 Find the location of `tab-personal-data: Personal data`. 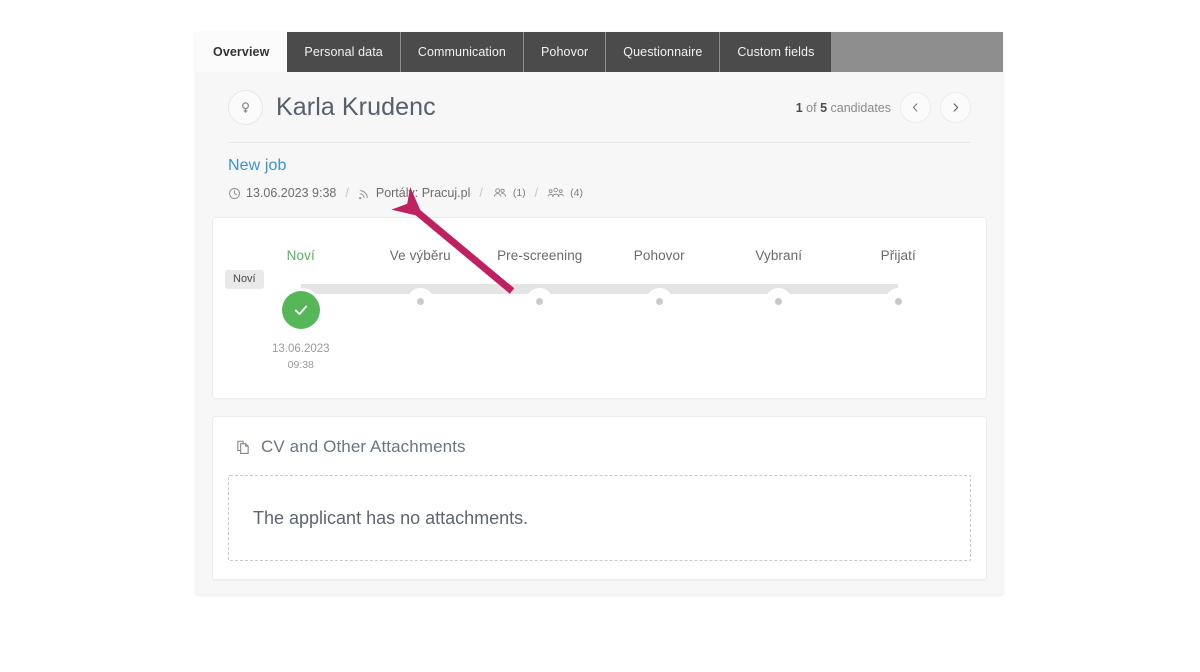

tab-personal-data: Personal data is located at coordinates (344, 52).